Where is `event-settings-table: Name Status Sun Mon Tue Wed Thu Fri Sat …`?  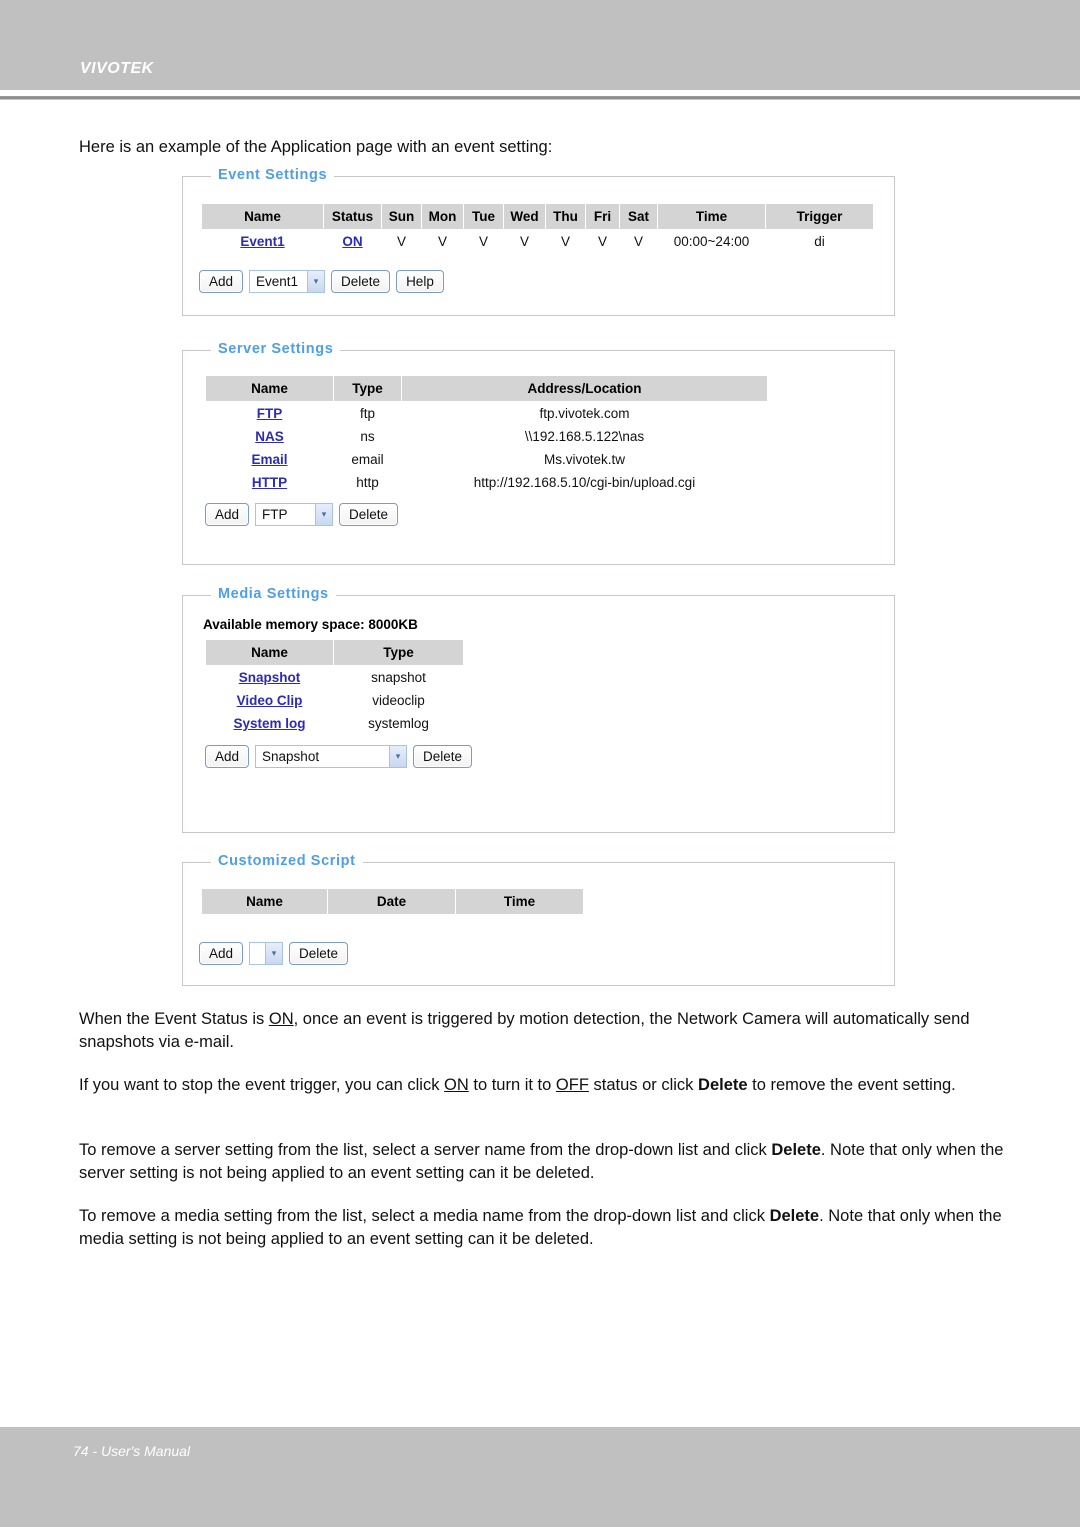
event-settings-table: Name Status Sun Mon Tue Wed Thu Fri Sat … is located at coordinates (537, 228).